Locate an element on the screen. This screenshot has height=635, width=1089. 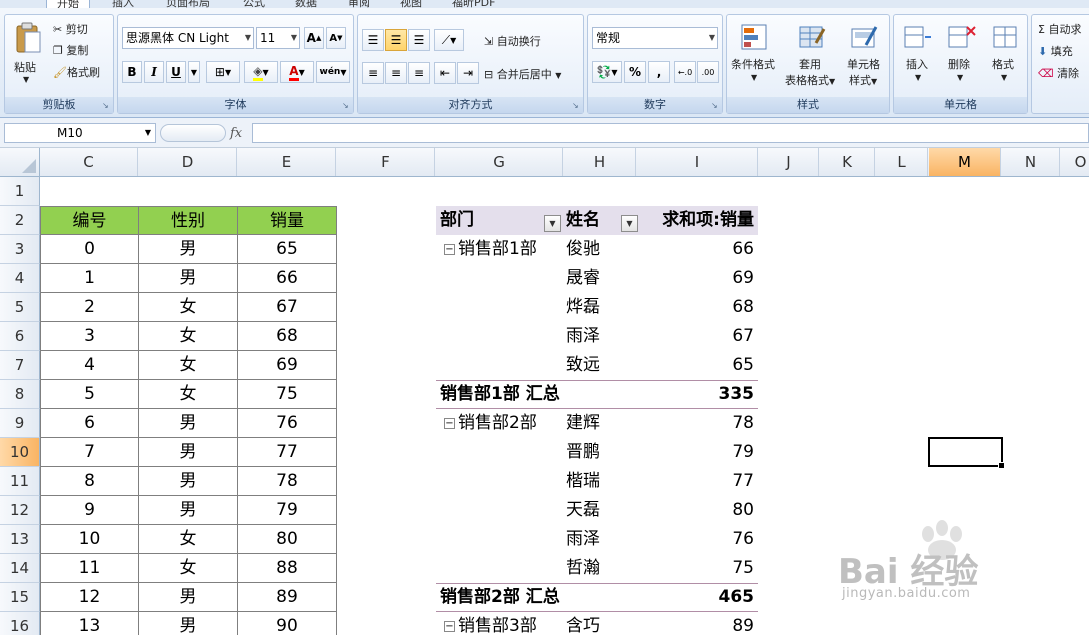
table-cell: 68 is located at coordinates (287, 336).